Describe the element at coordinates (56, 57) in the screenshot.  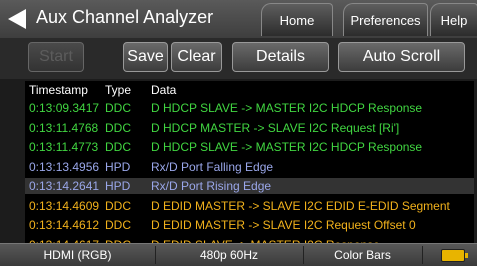
I see `start-button: Start` at that location.